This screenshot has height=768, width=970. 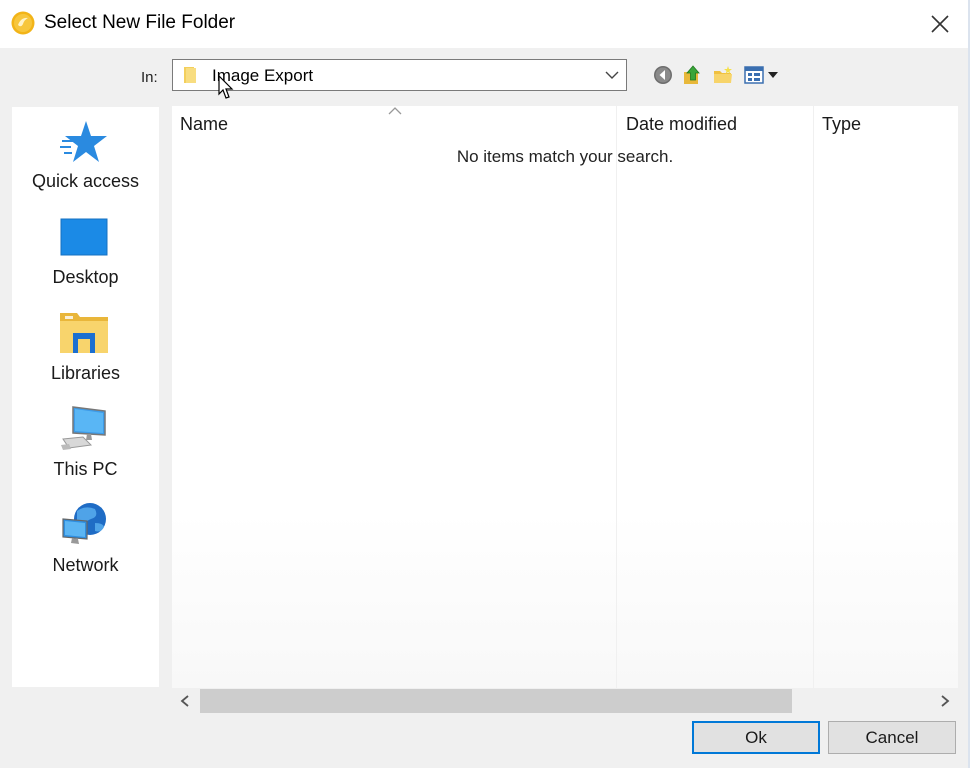 What do you see at coordinates (681, 124) in the screenshot?
I see `column-header-date-modified: Date modified` at bounding box center [681, 124].